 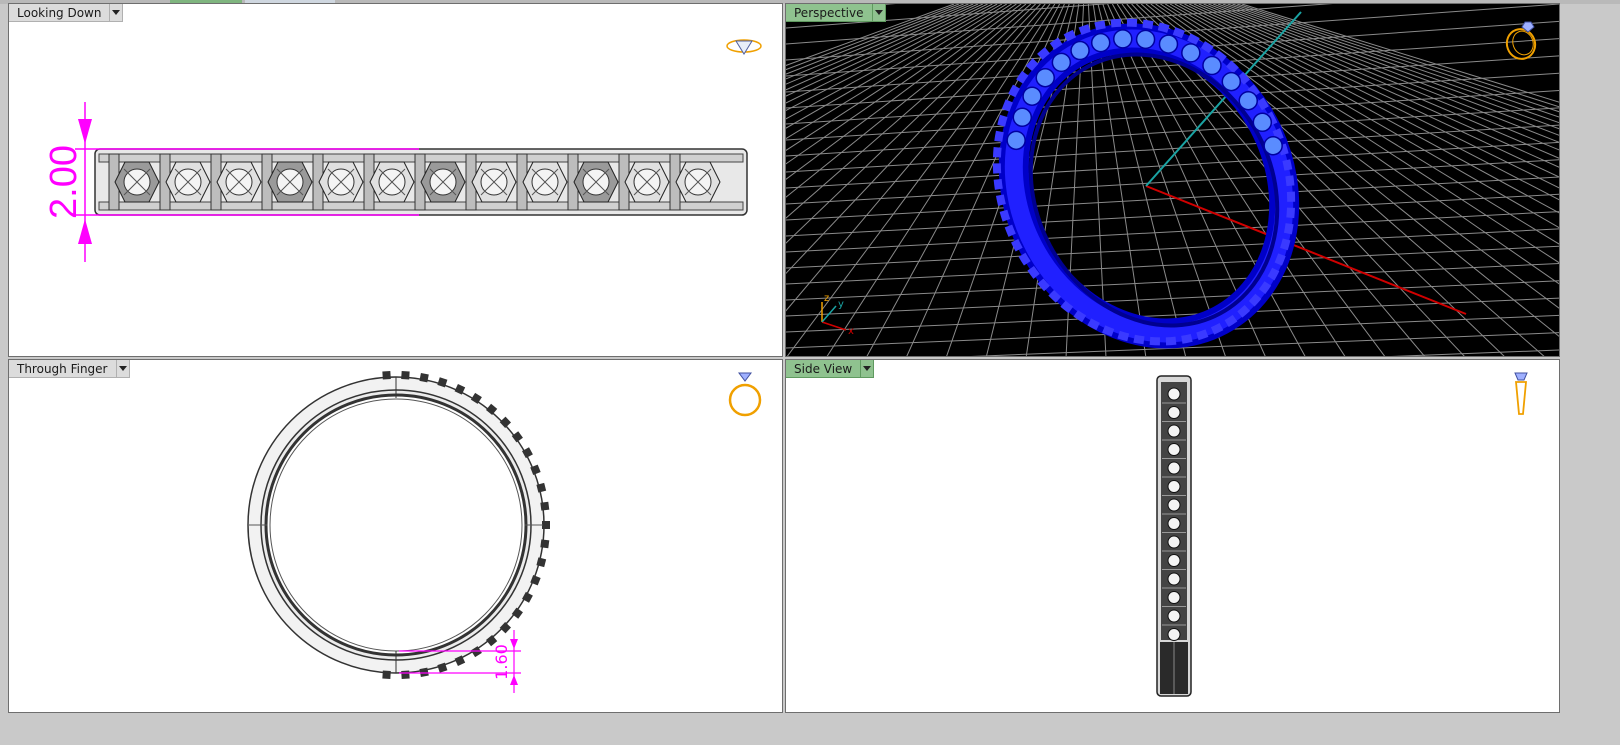 I want to click on axis-y-label: y, so click(x=841, y=304).